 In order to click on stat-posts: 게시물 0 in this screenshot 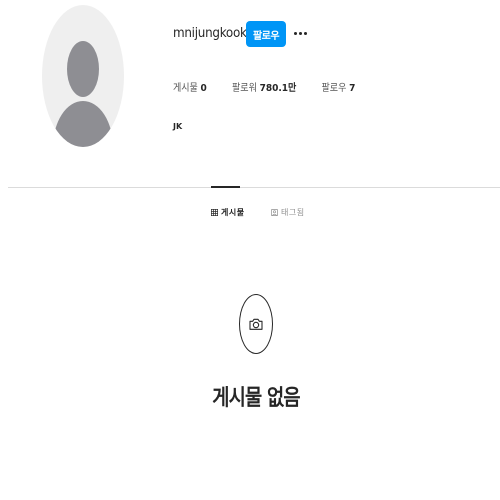, I will do `click(190, 86)`.